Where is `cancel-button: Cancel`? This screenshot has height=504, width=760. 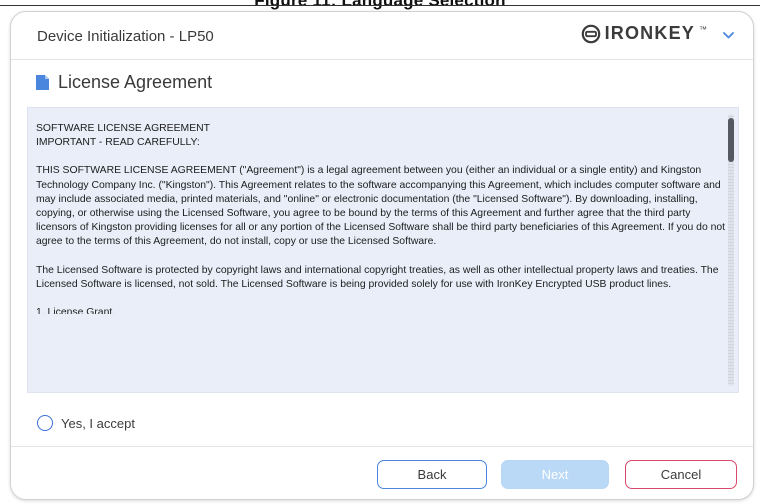 cancel-button: Cancel is located at coordinates (681, 474).